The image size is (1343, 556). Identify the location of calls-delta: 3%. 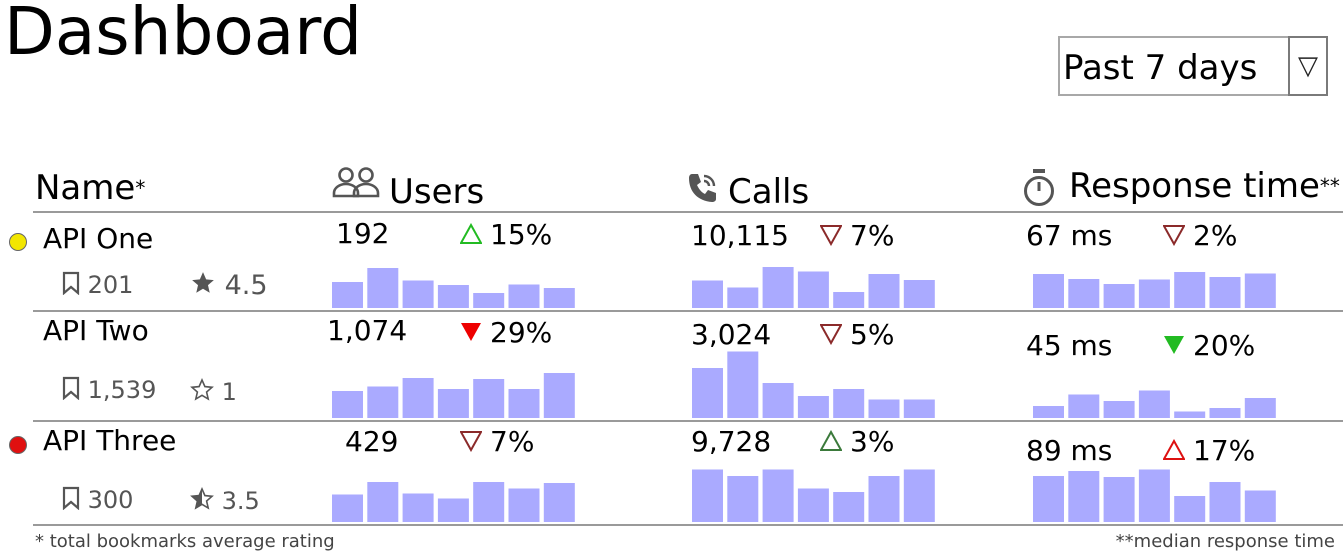
(856, 442).